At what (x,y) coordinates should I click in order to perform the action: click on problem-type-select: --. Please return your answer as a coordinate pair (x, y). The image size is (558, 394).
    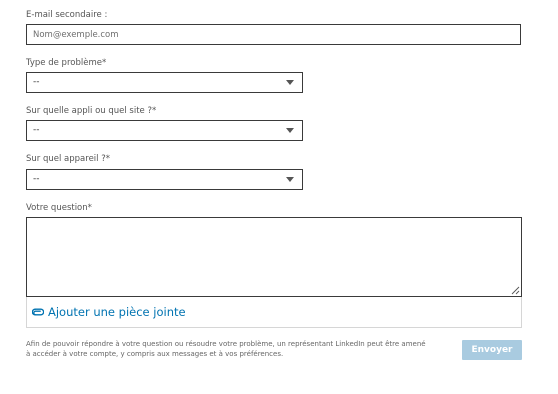
    Looking at the image, I should click on (164, 82).